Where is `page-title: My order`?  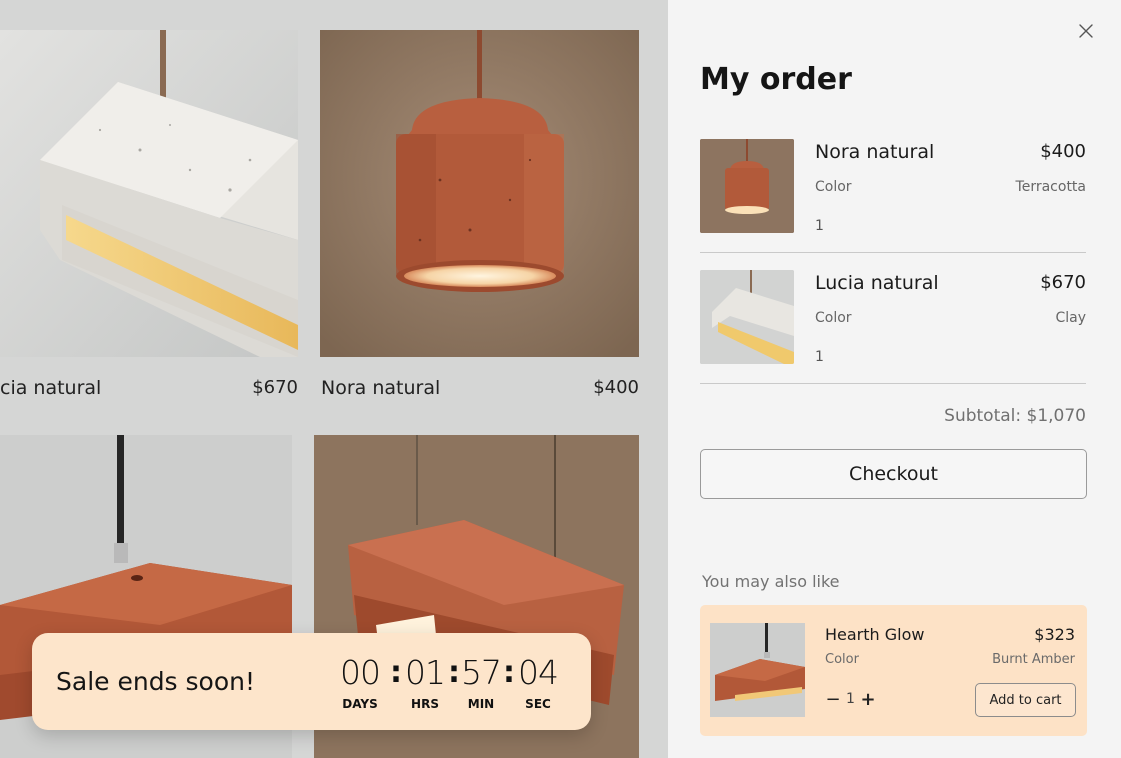
page-title: My order is located at coordinates (776, 79).